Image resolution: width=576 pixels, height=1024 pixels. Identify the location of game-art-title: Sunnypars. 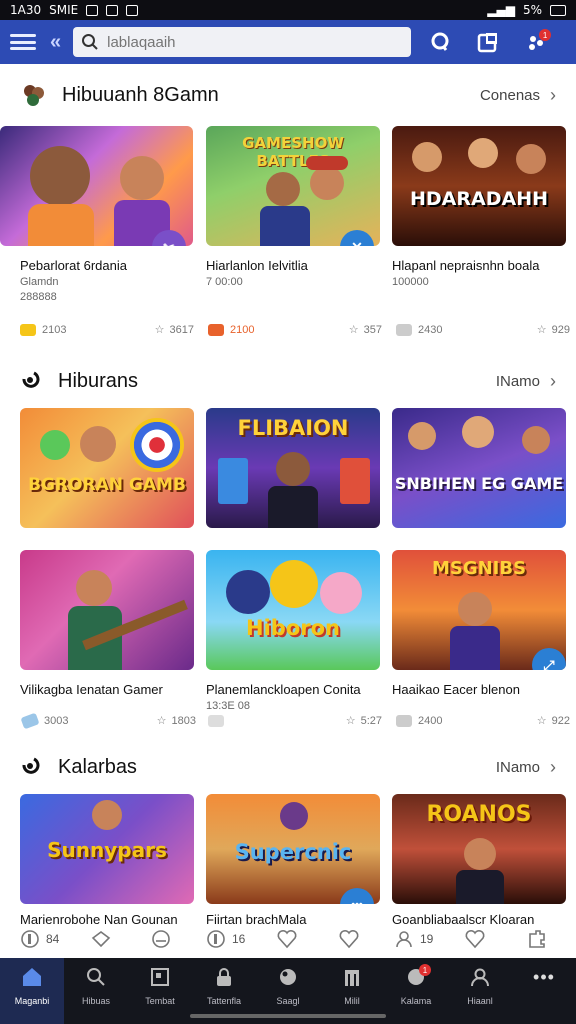
(107, 850).